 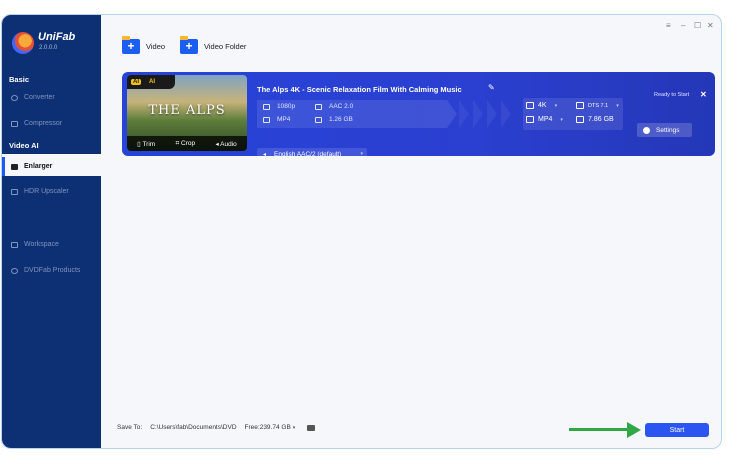 What do you see at coordinates (672, 95) in the screenshot?
I see `task-status: Ready to Start` at bounding box center [672, 95].